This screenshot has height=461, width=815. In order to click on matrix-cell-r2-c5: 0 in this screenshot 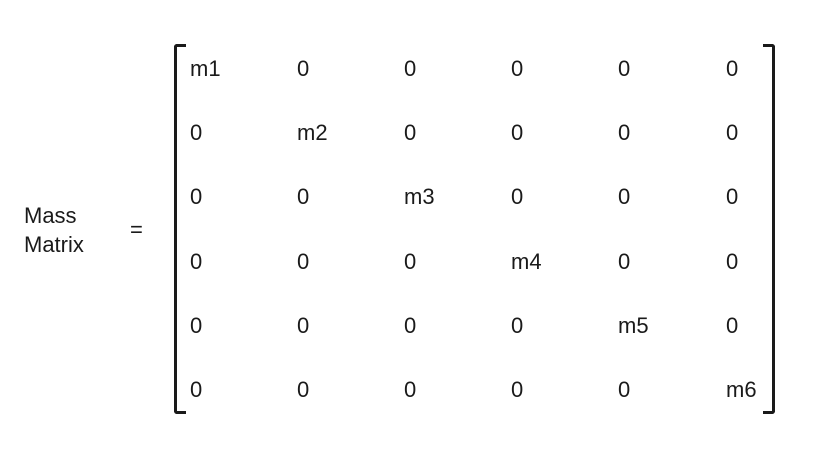, I will do `click(624, 132)`.